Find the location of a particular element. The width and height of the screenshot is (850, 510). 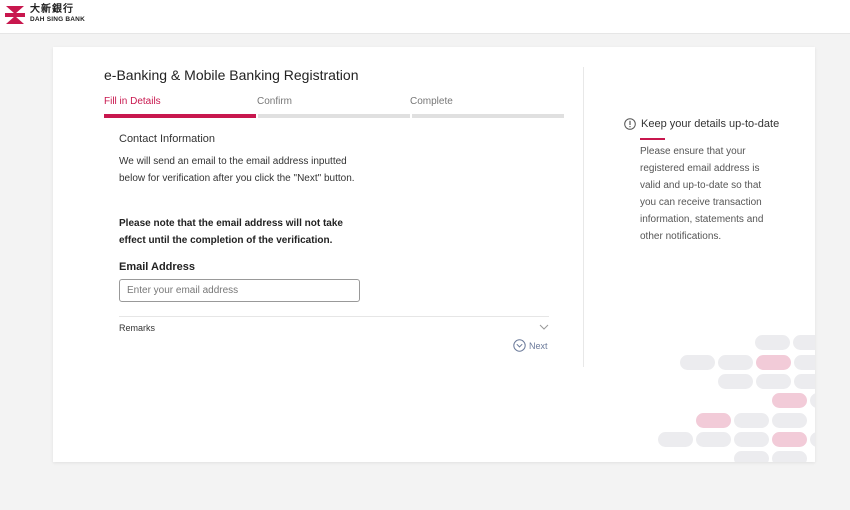

email-label: Email Address is located at coordinates (157, 267).